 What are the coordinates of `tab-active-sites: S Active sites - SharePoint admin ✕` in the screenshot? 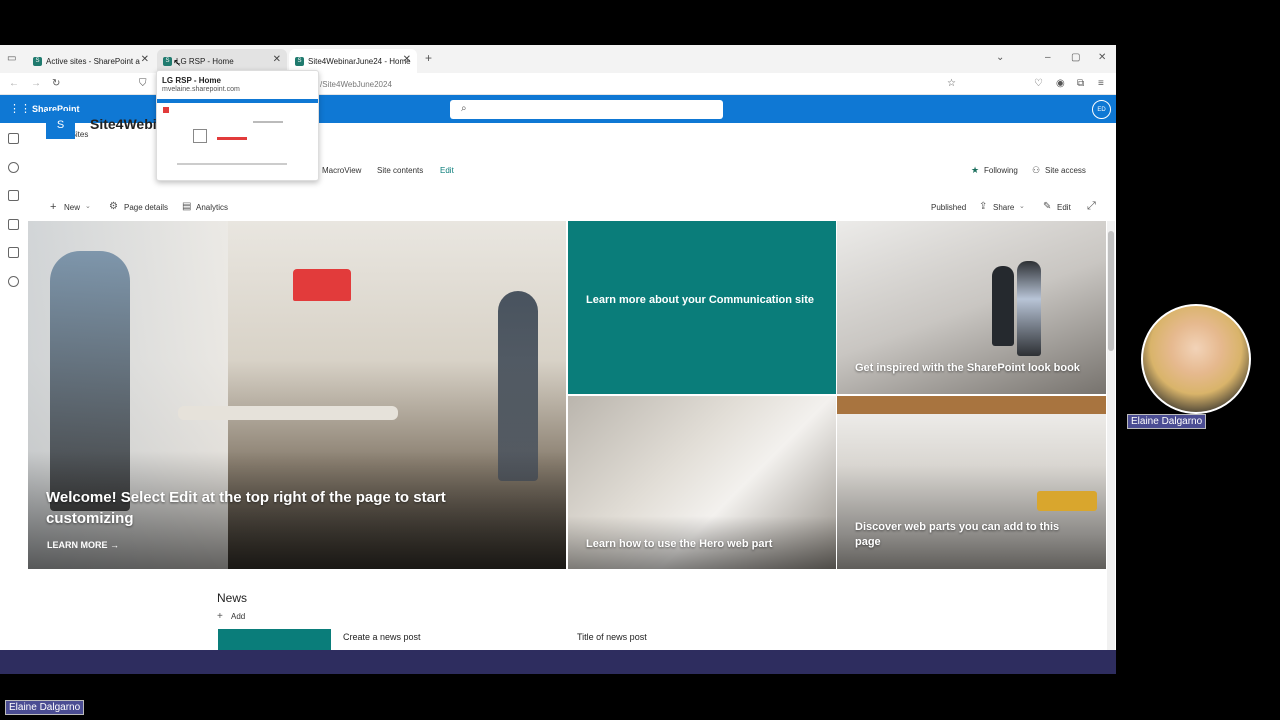 It's located at (91, 61).